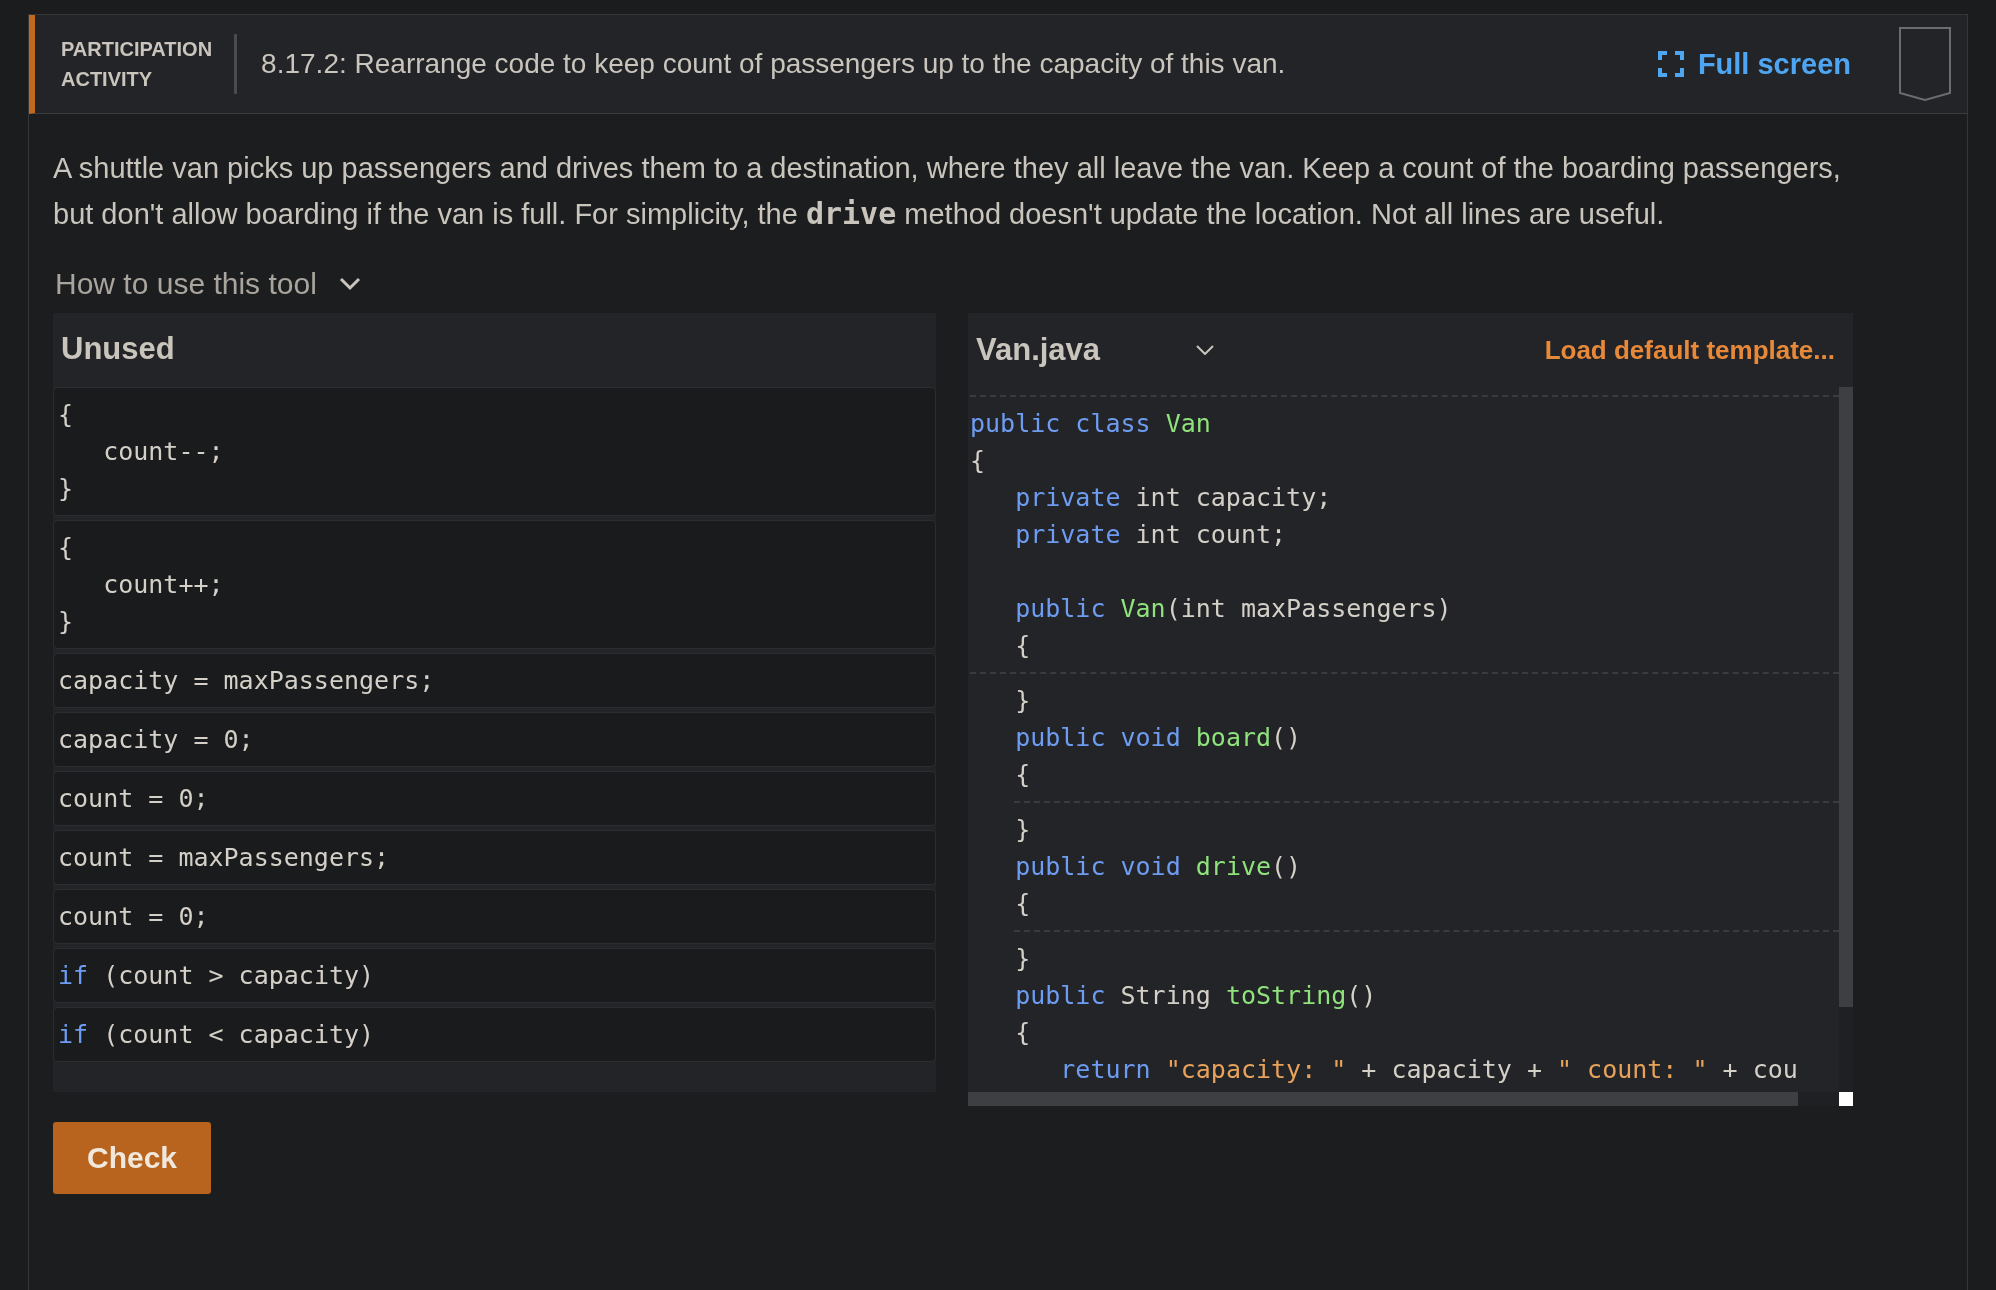 Image resolution: width=1996 pixels, height=1290 pixels. What do you see at coordinates (1670, 64) in the screenshot?
I see `expand-icon` at bounding box center [1670, 64].